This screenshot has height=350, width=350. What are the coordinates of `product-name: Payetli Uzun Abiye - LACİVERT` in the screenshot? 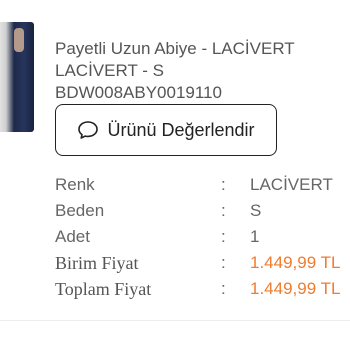 It's located at (202, 49).